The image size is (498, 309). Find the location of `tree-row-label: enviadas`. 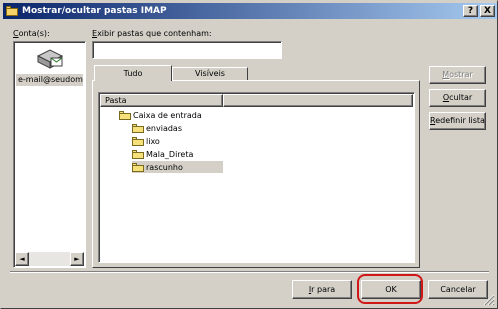

tree-row-label: enviadas is located at coordinates (164, 128).